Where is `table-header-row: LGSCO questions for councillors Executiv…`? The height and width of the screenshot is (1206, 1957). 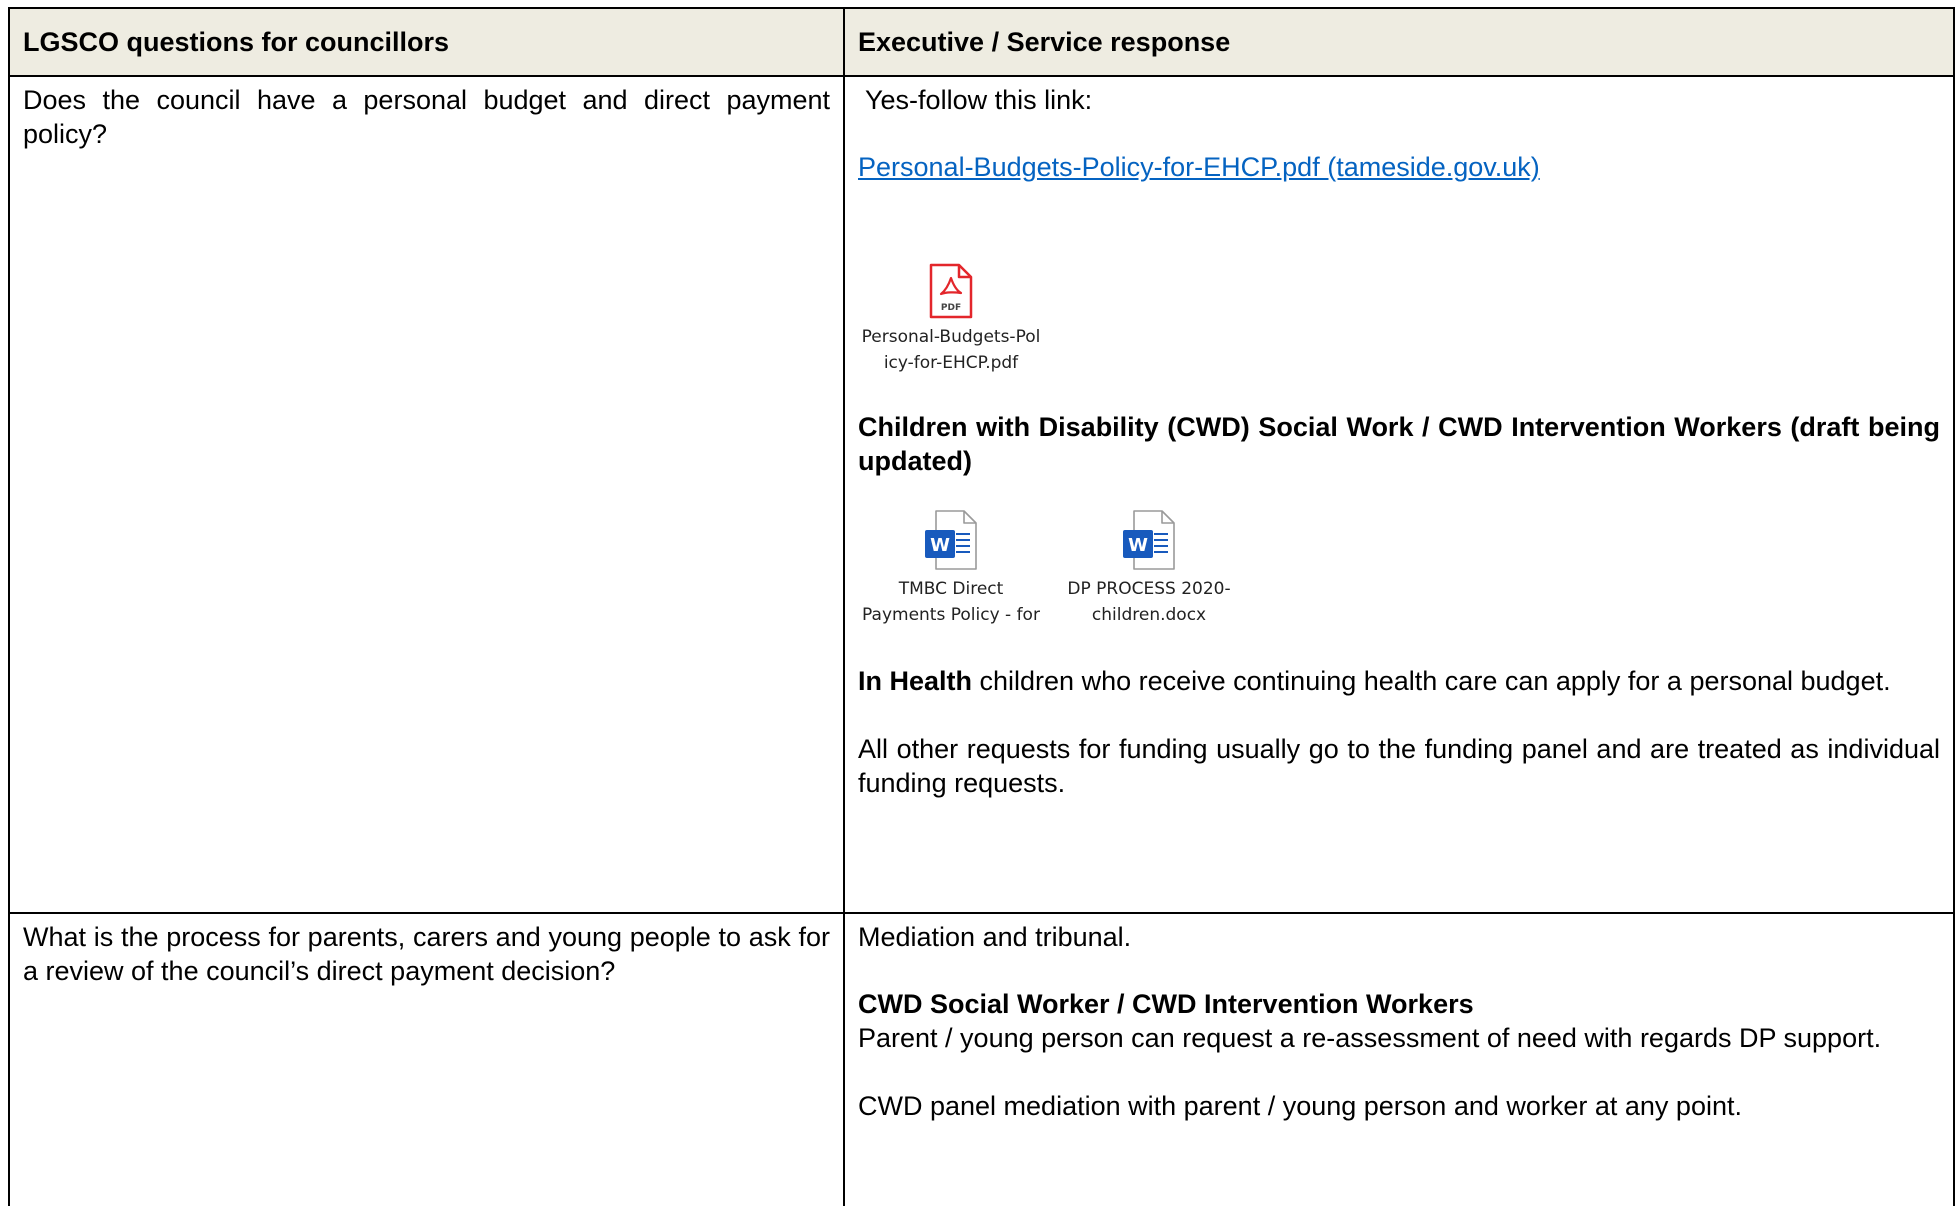 table-header-row: LGSCO questions for councillors Executiv… is located at coordinates (981, 42).